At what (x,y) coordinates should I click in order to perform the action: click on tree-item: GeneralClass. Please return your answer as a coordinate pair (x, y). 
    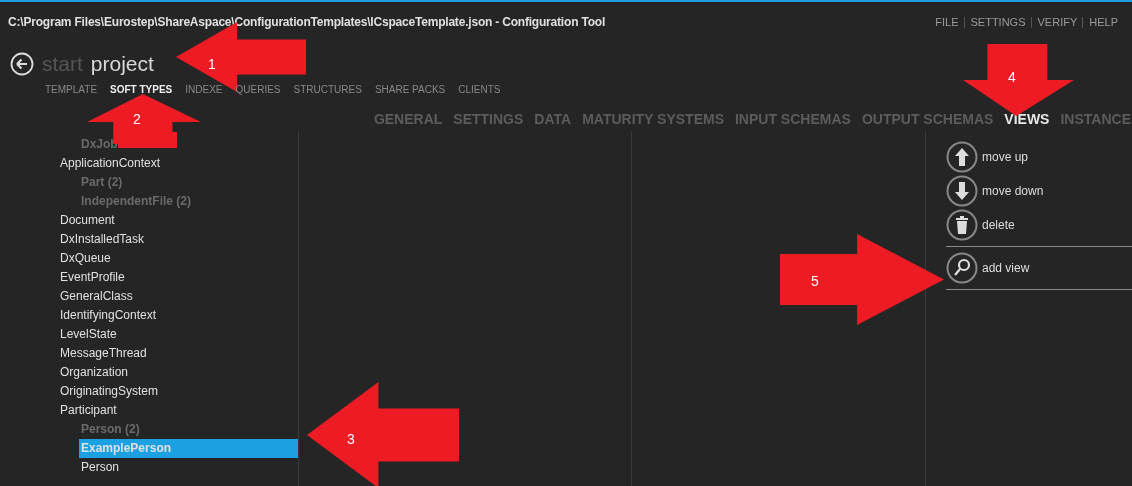
    Looking at the image, I should click on (179, 296).